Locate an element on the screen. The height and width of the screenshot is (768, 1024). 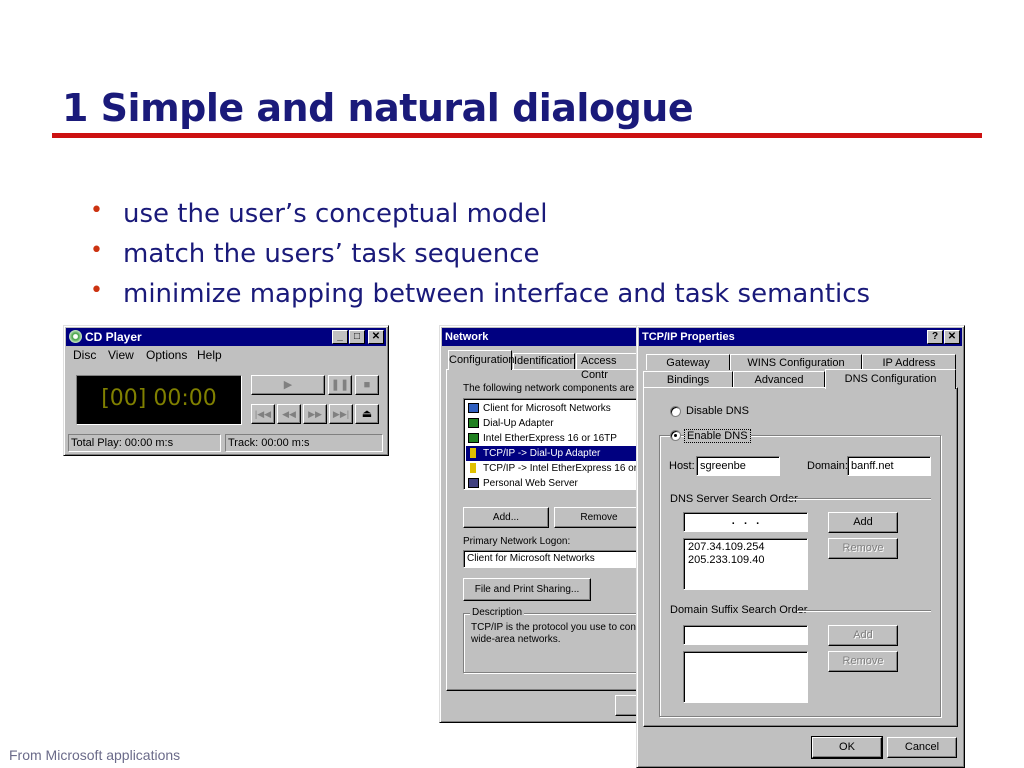
footer-credit: From Microsoft applications is located at coordinates (95, 755).